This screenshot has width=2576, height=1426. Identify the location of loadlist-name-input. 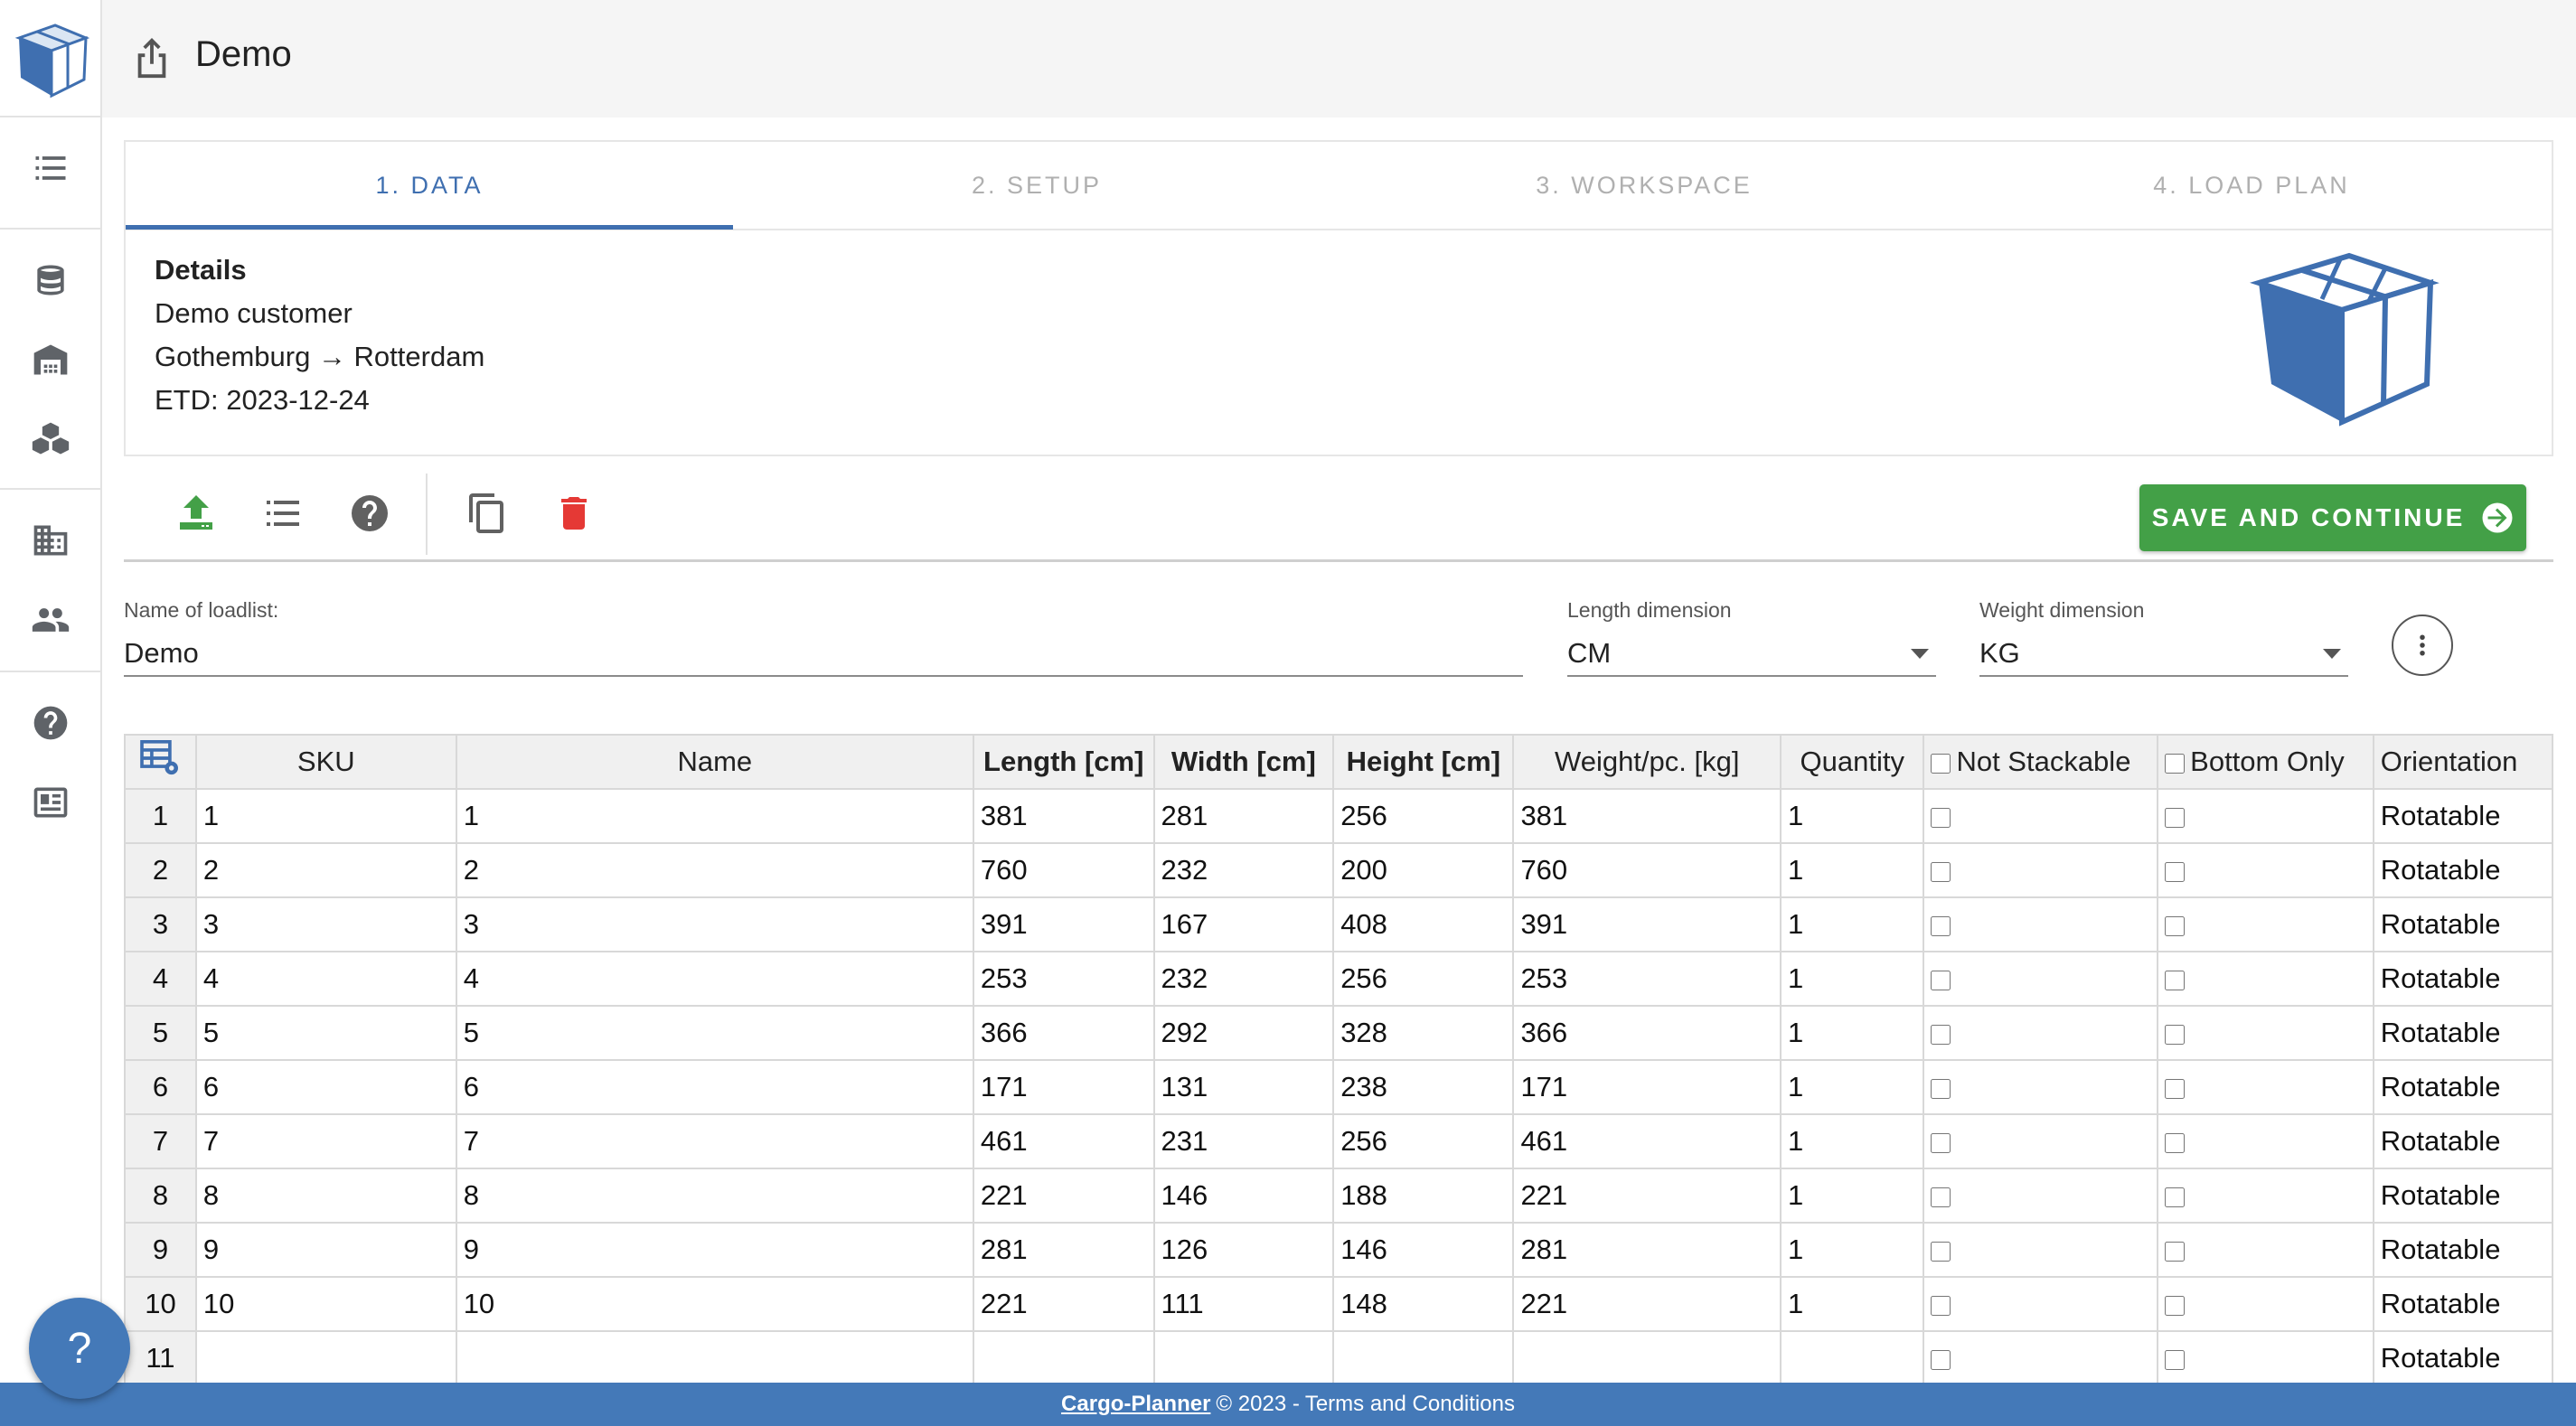
(824, 654).